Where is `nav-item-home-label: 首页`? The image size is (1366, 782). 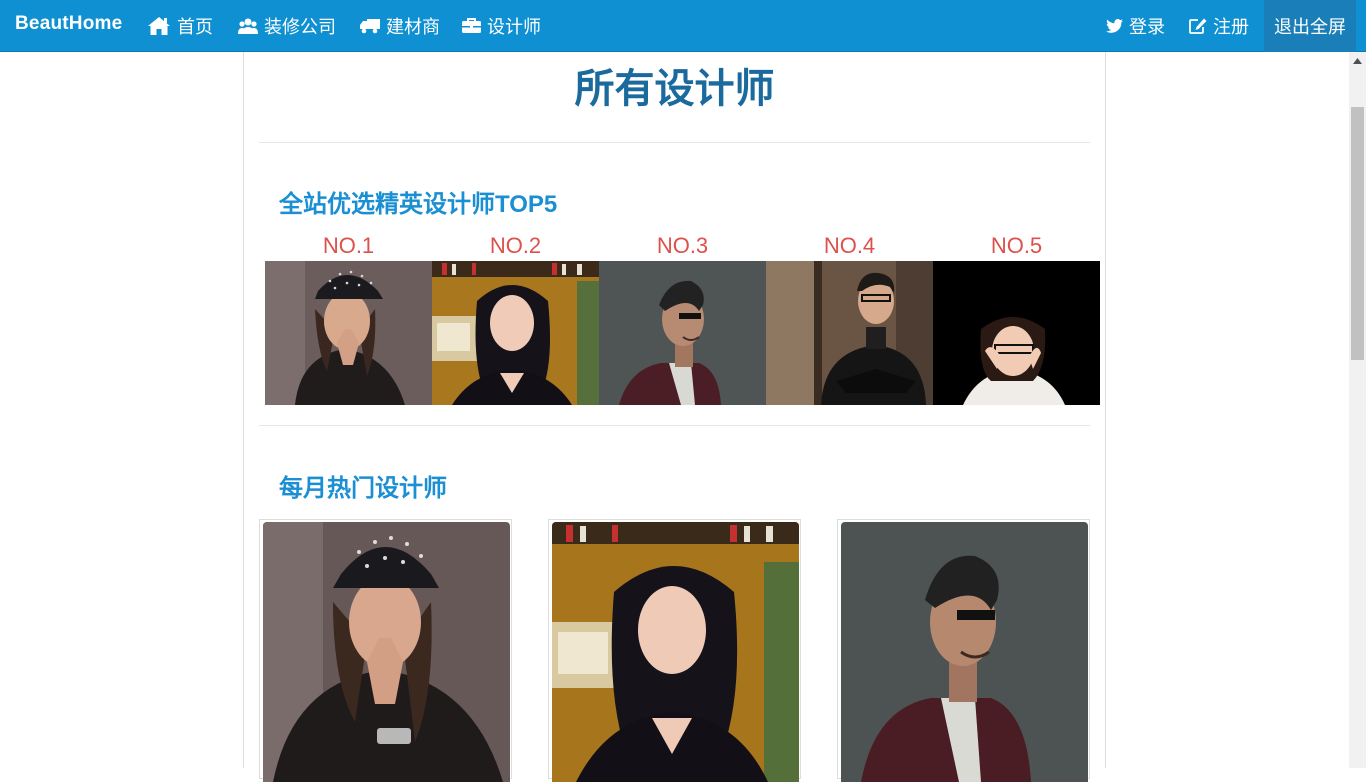
nav-item-home-label: 首页 is located at coordinates (195, 27).